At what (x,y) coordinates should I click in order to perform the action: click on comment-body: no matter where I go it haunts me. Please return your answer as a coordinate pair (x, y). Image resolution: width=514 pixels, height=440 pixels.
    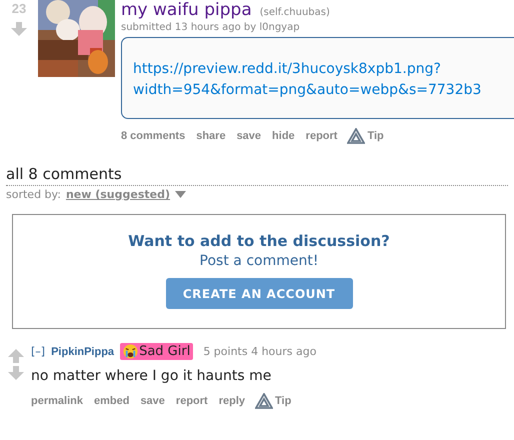
    Looking at the image, I should click on (151, 376).